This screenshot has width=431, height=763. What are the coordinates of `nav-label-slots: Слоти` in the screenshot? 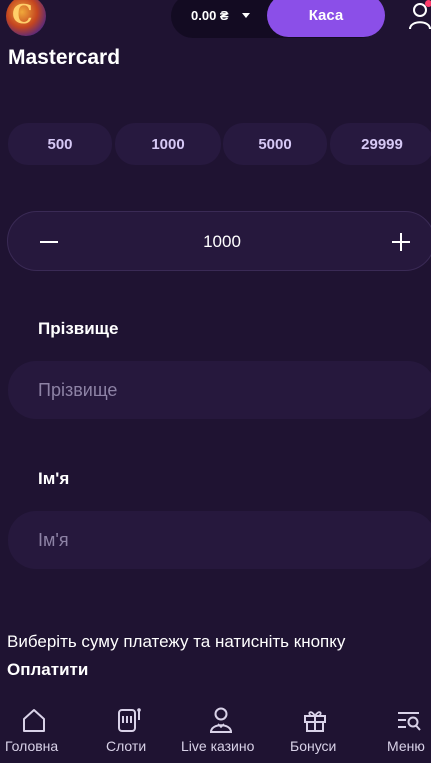 It's located at (126, 746).